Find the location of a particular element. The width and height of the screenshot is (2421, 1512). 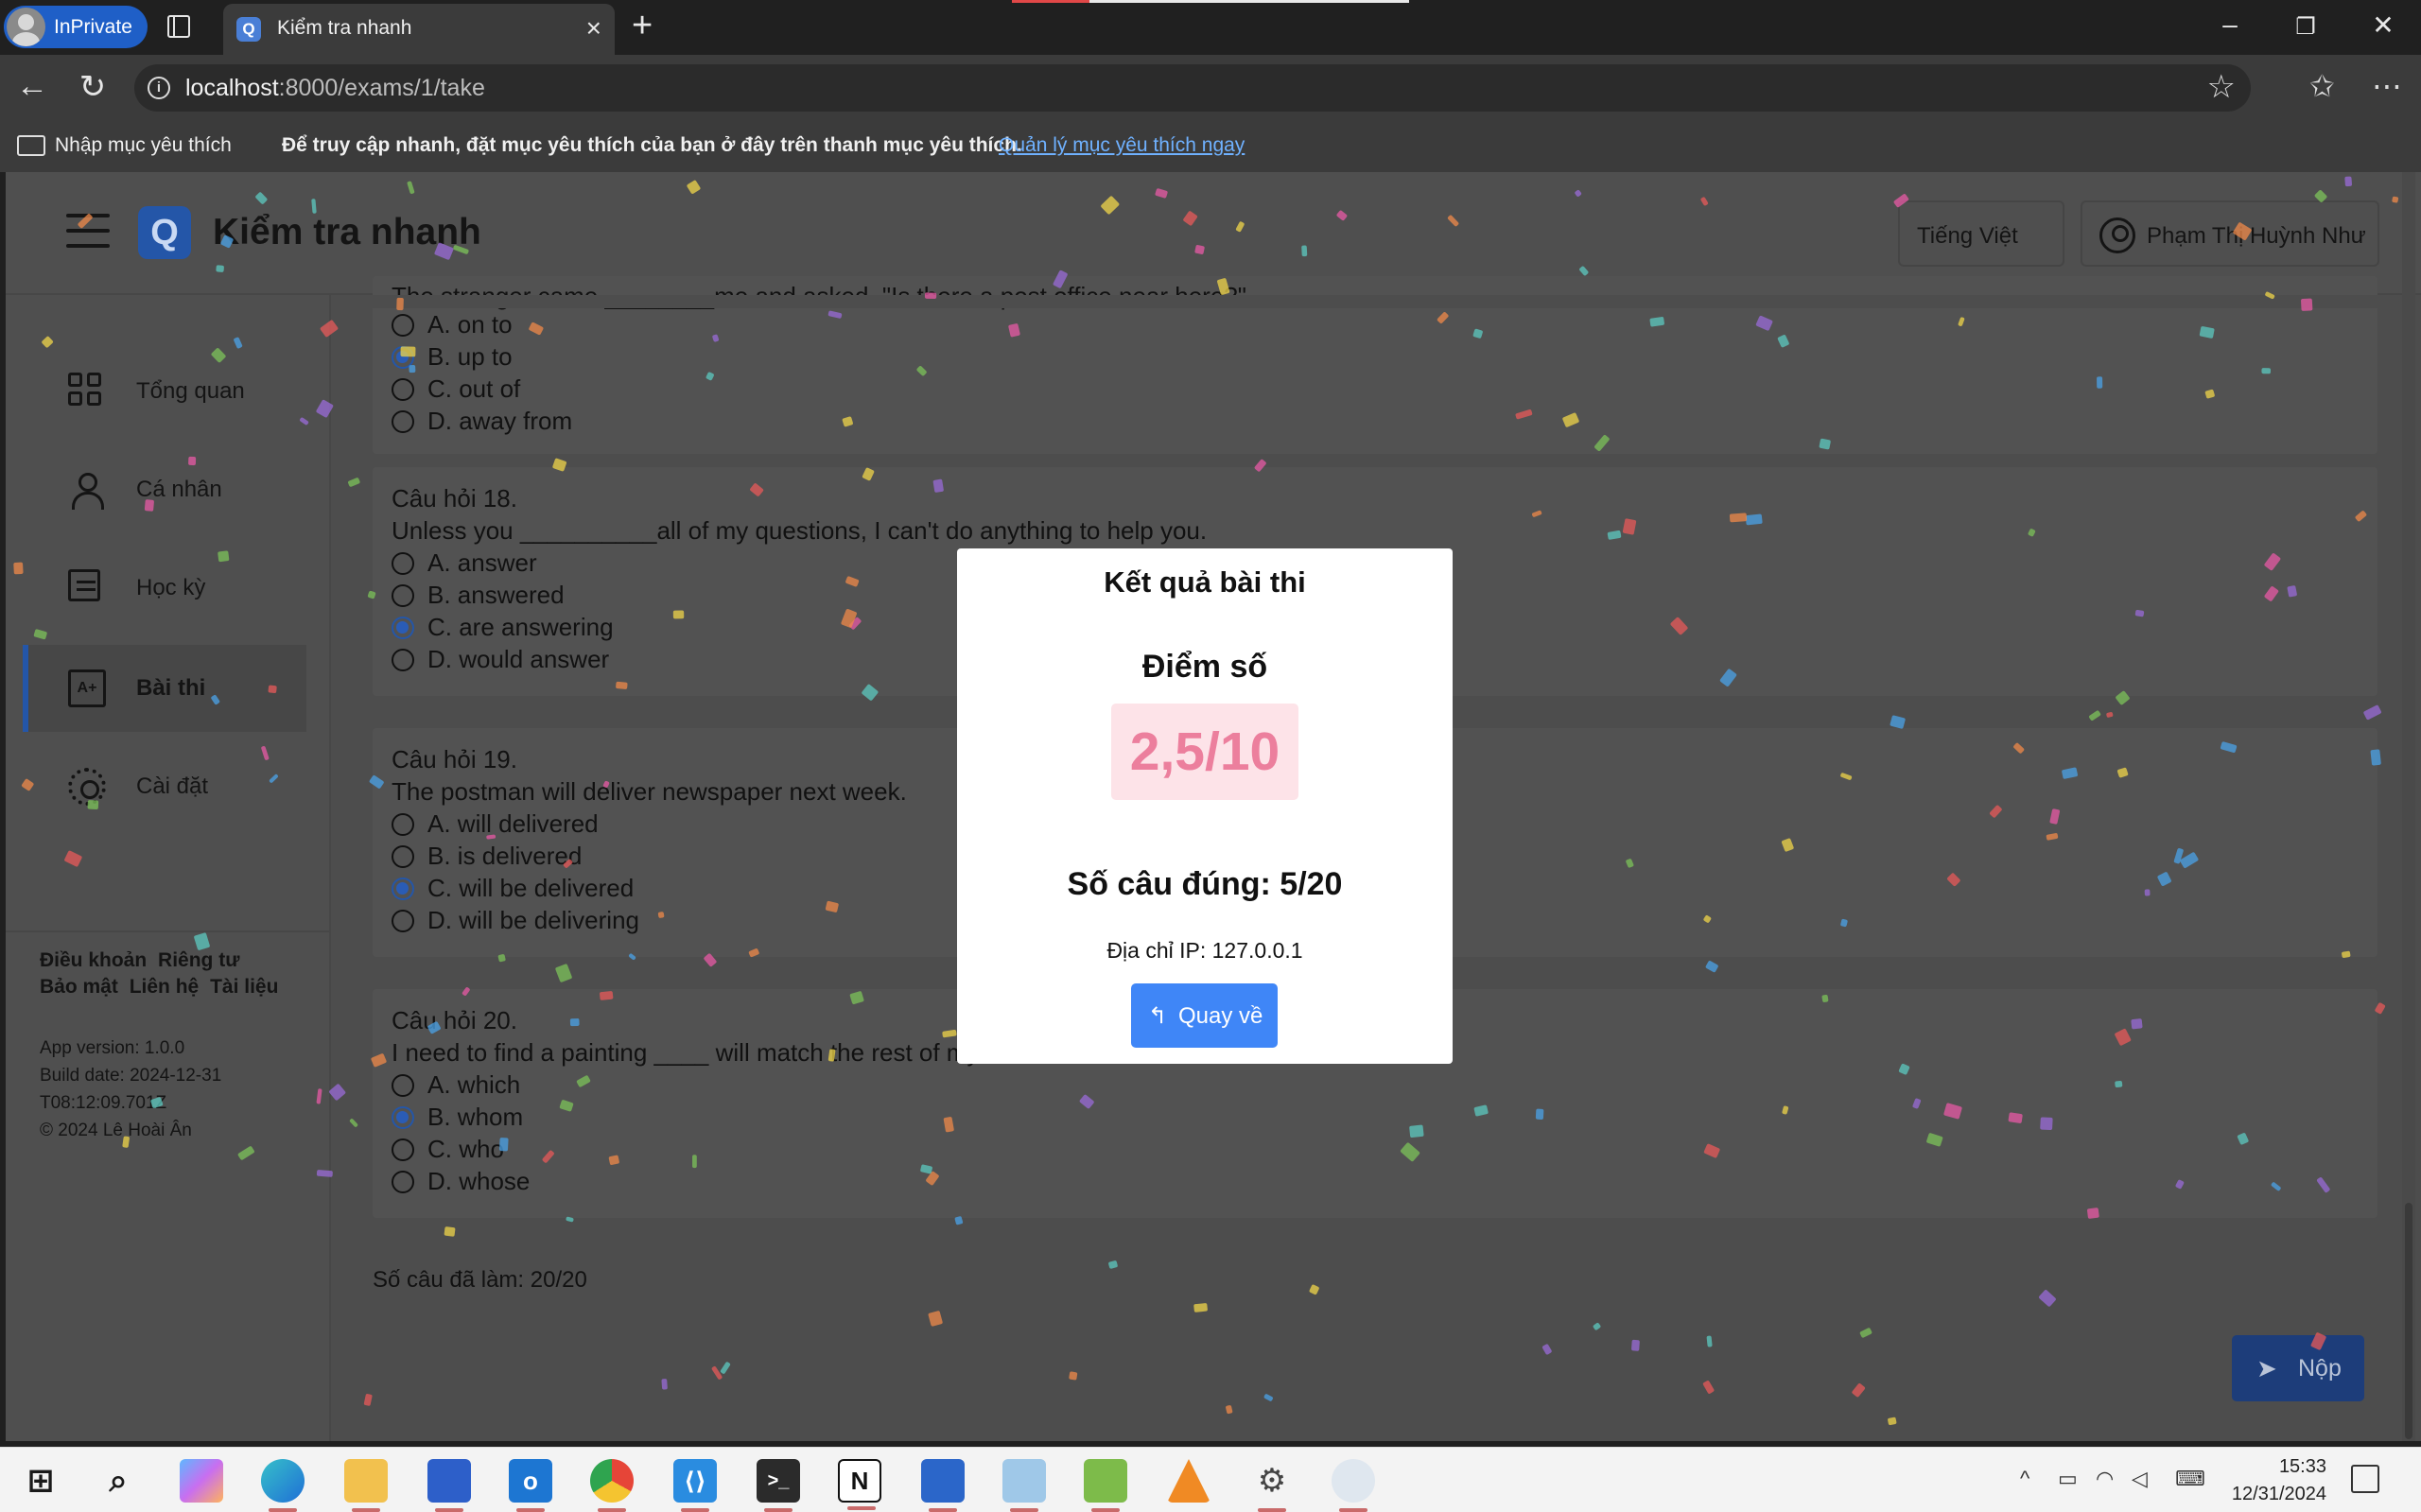

vscode-icon: ⟨⟩ is located at coordinates (695, 1486).